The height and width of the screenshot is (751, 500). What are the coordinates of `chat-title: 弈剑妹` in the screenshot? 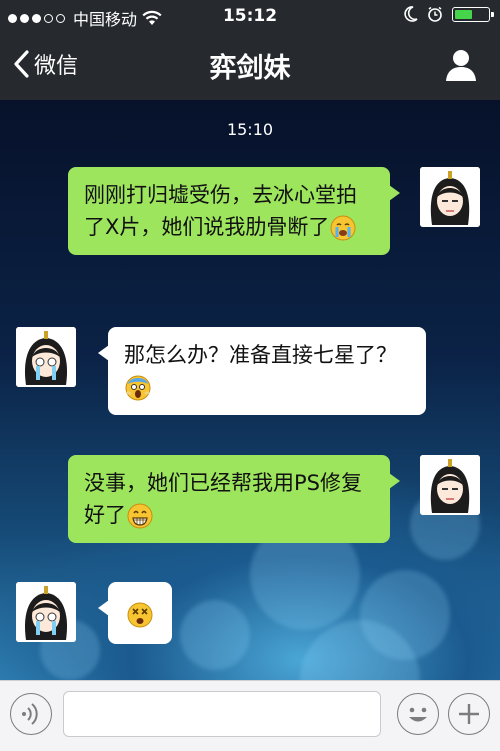 It's located at (250, 68).